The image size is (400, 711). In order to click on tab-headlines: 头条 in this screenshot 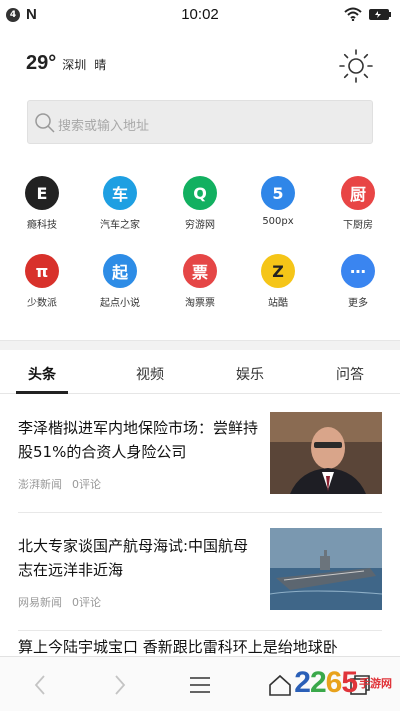, I will do `click(42, 374)`.